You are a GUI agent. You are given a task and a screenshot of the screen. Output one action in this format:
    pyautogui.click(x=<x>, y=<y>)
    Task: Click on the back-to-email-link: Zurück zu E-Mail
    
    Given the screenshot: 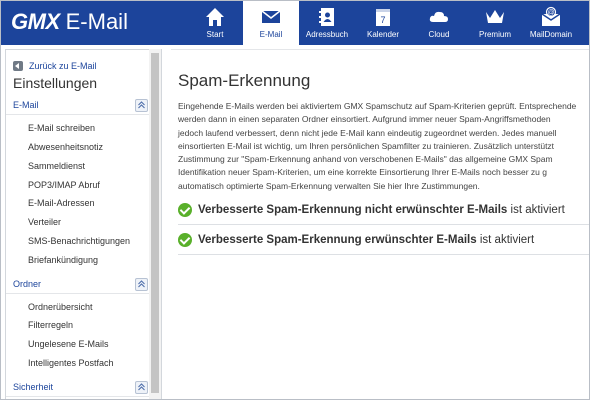 What is the action you would take?
    pyautogui.click(x=55, y=66)
    